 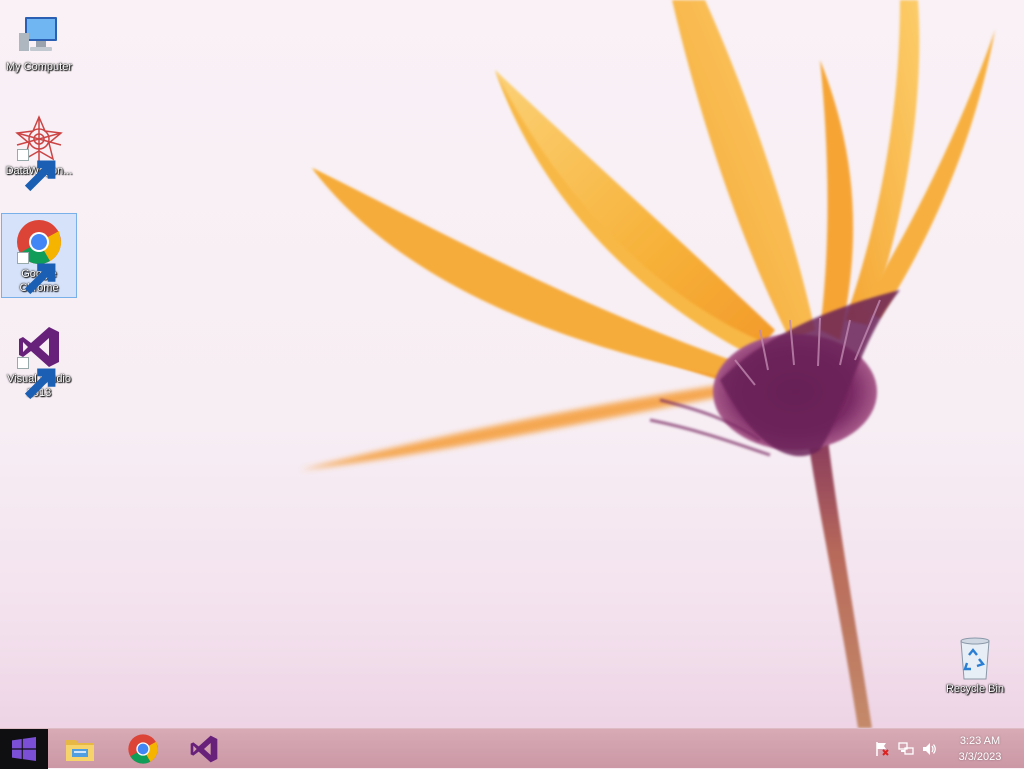 I want to click on network-icon, so click(x=906, y=749).